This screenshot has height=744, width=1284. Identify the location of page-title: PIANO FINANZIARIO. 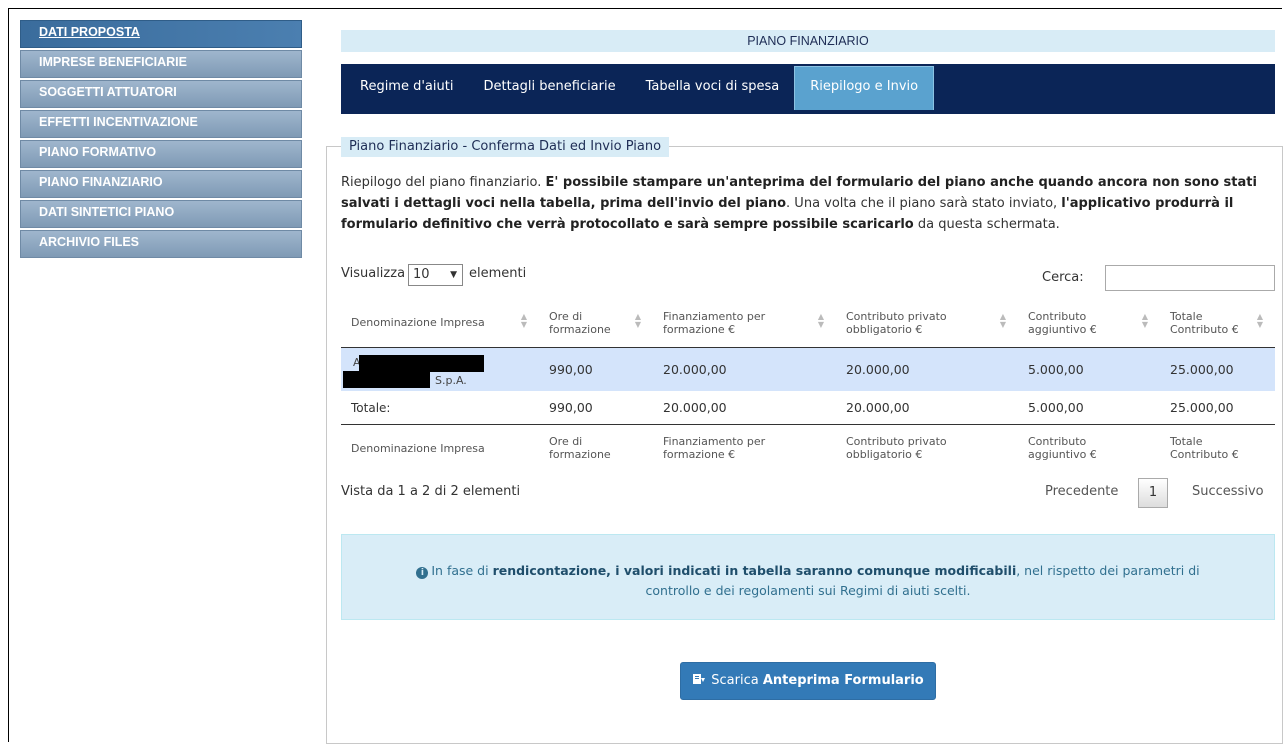
(808, 41).